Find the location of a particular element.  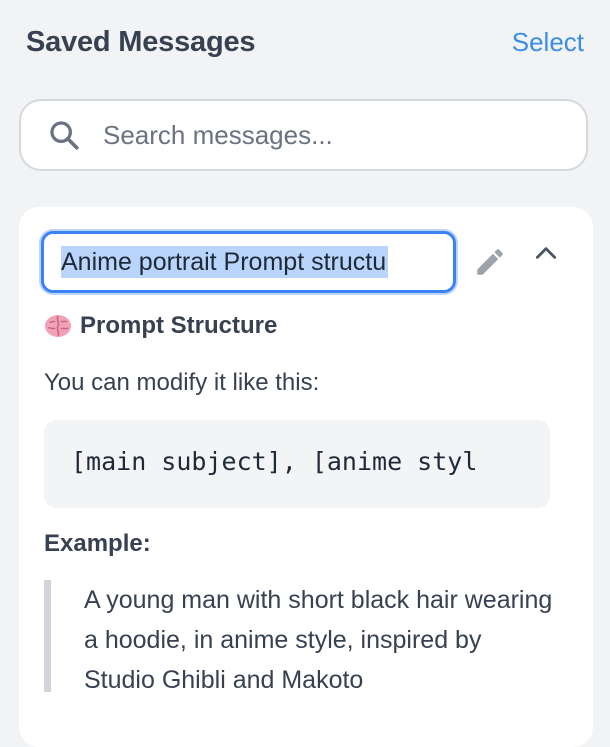

chevron-up-icon is located at coordinates (546, 253).